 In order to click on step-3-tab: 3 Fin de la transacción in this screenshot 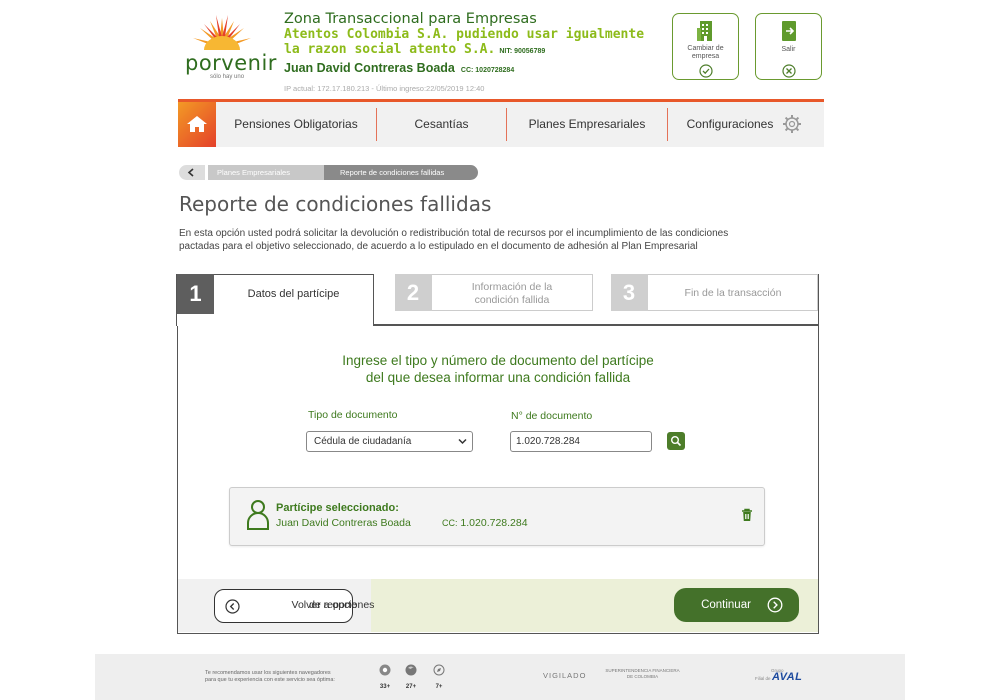, I will do `click(714, 292)`.